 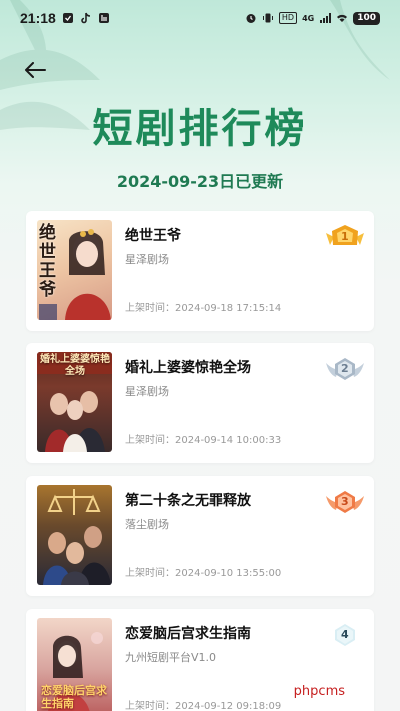 I want to click on status-bar: 21:18 HD 4G 100, so click(x=200, y=18).